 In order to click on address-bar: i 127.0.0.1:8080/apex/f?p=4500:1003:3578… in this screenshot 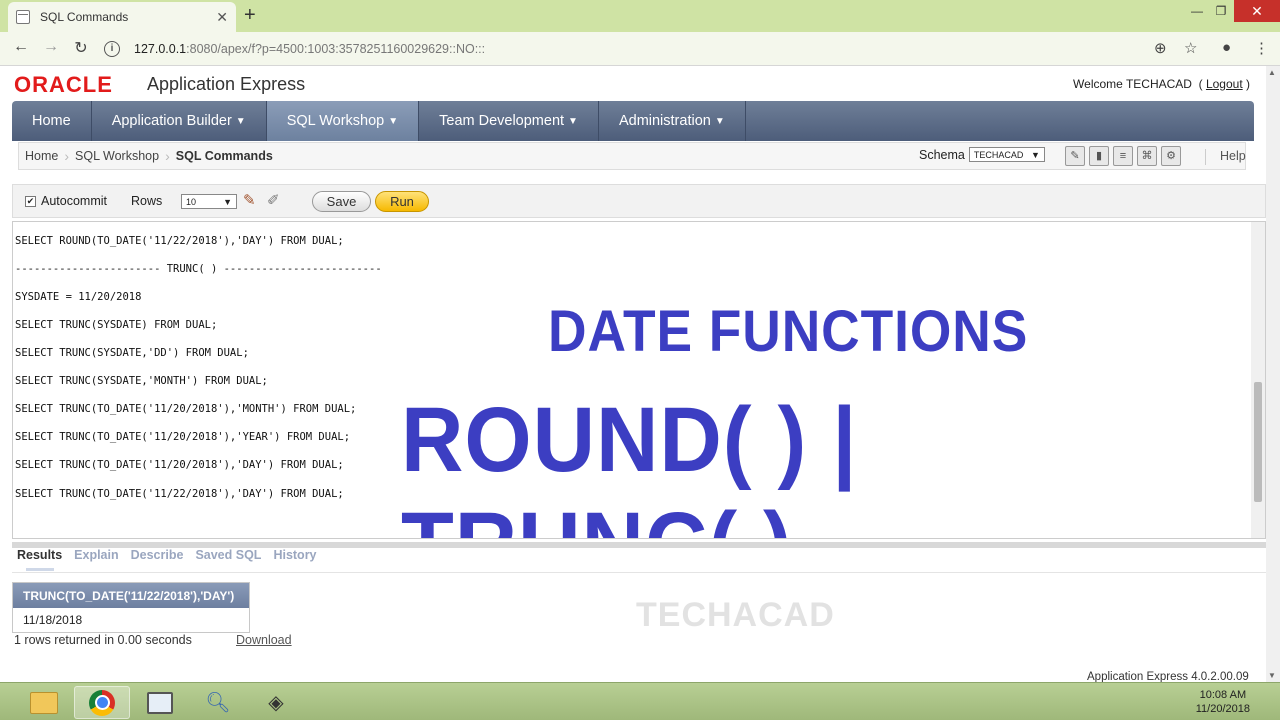, I will do `click(659, 49)`.